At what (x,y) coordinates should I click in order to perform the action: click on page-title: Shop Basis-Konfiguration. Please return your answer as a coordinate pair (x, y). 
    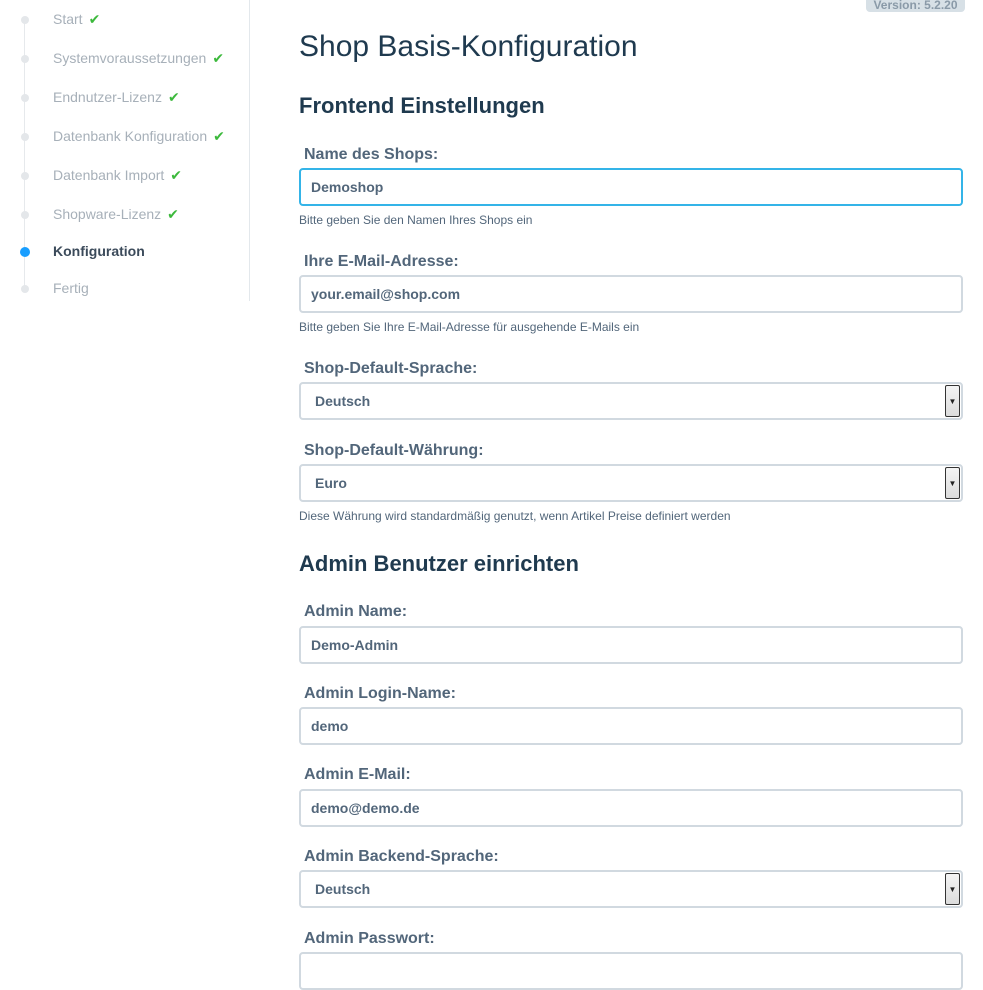
    Looking at the image, I should click on (468, 46).